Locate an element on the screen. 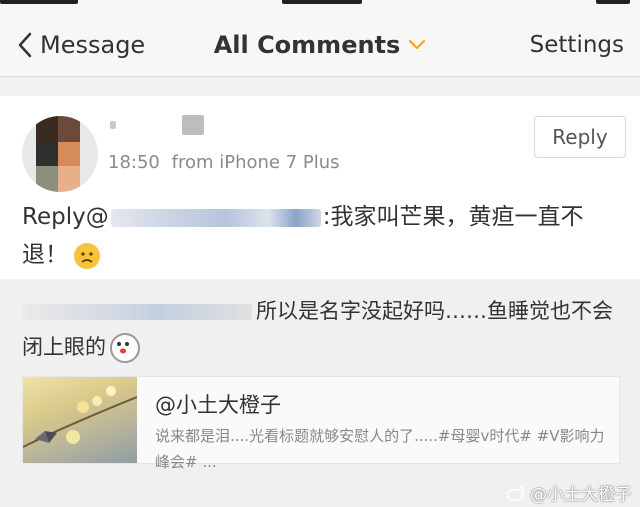  battery-icon is located at coordinates (613, 2).